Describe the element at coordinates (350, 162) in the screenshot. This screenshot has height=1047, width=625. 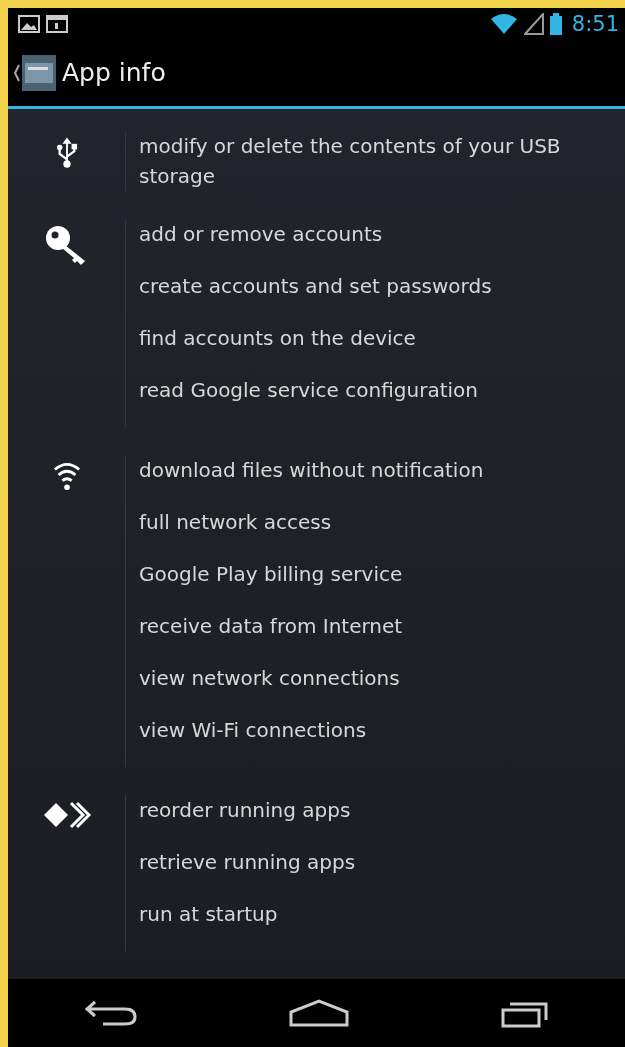
I see `permission-text: modify or delete the contents of your USB storage` at that location.